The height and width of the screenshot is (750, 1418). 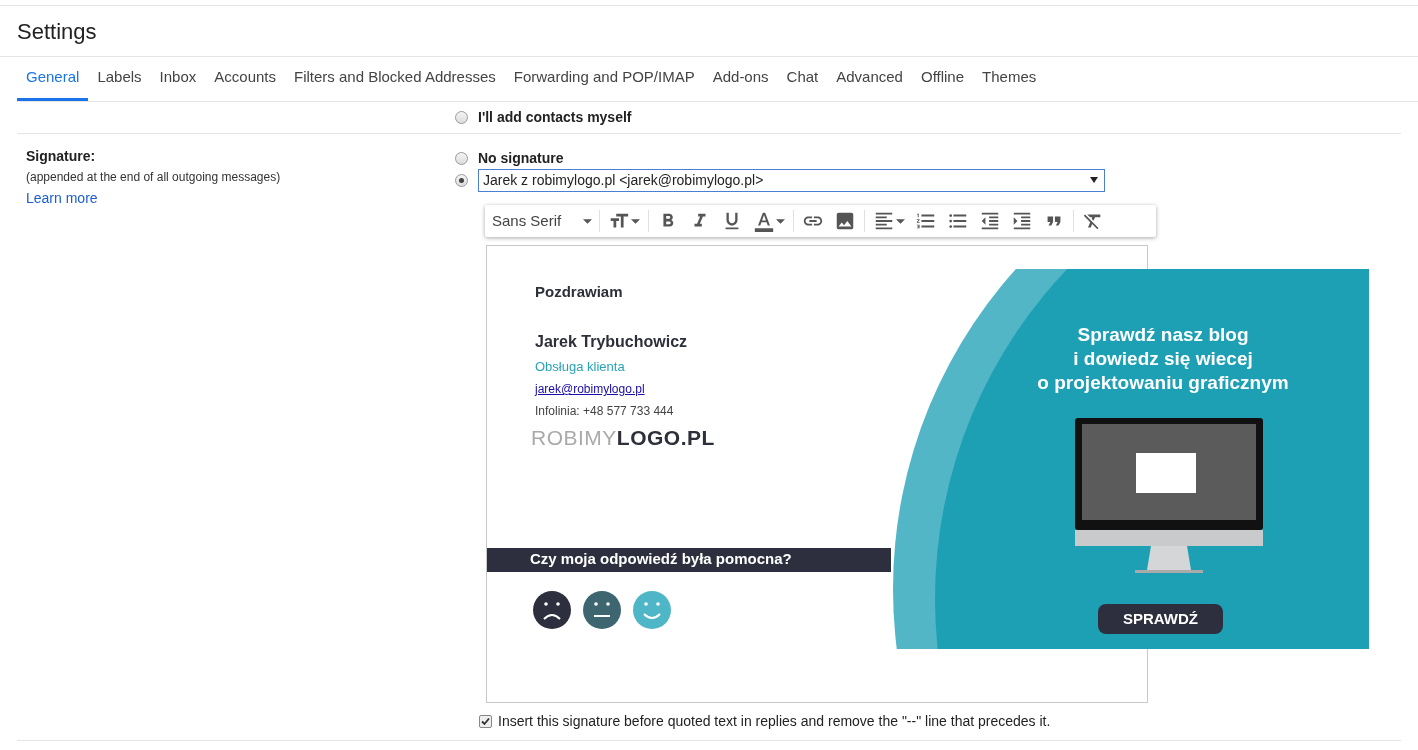 What do you see at coordinates (580, 366) in the screenshot?
I see `signature-role: Obsługa klienta` at bounding box center [580, 366].